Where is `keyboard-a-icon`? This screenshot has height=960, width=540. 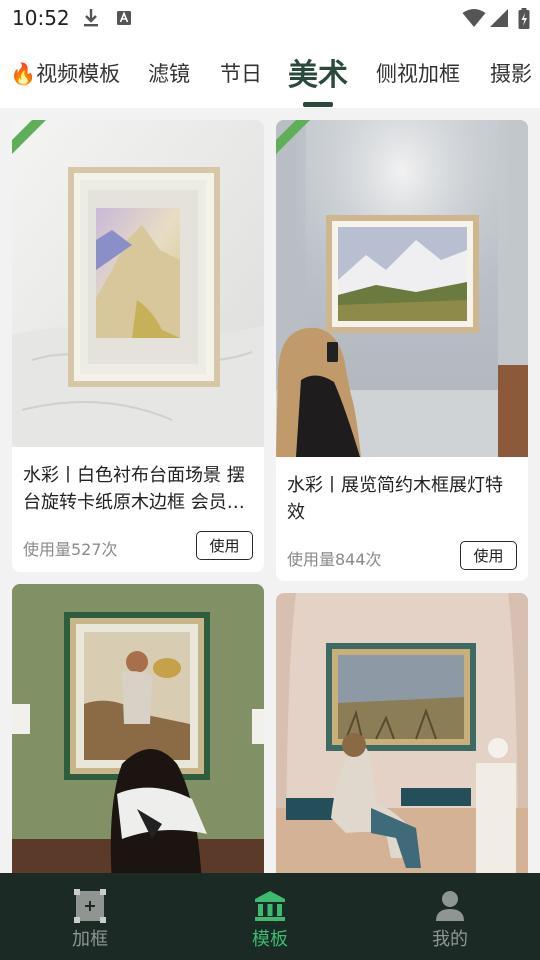 keyboard-a-icon is located at coordinates (124, 18).